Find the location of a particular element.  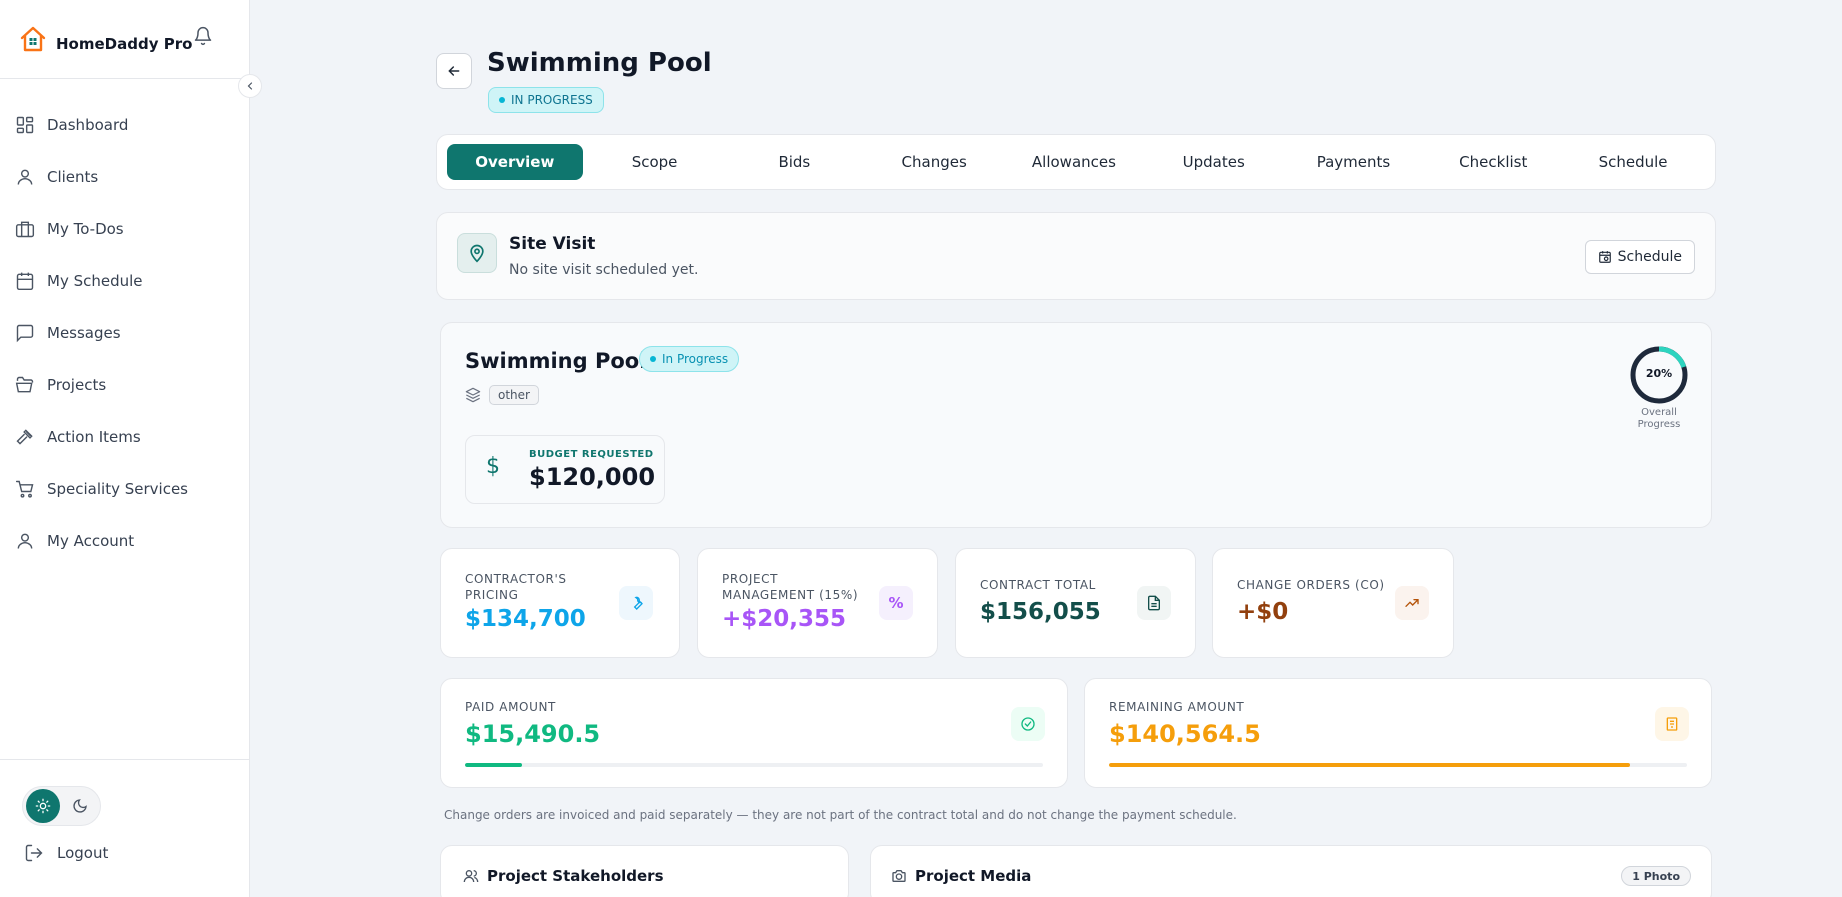

back-button is located at coordinates (454, 71).